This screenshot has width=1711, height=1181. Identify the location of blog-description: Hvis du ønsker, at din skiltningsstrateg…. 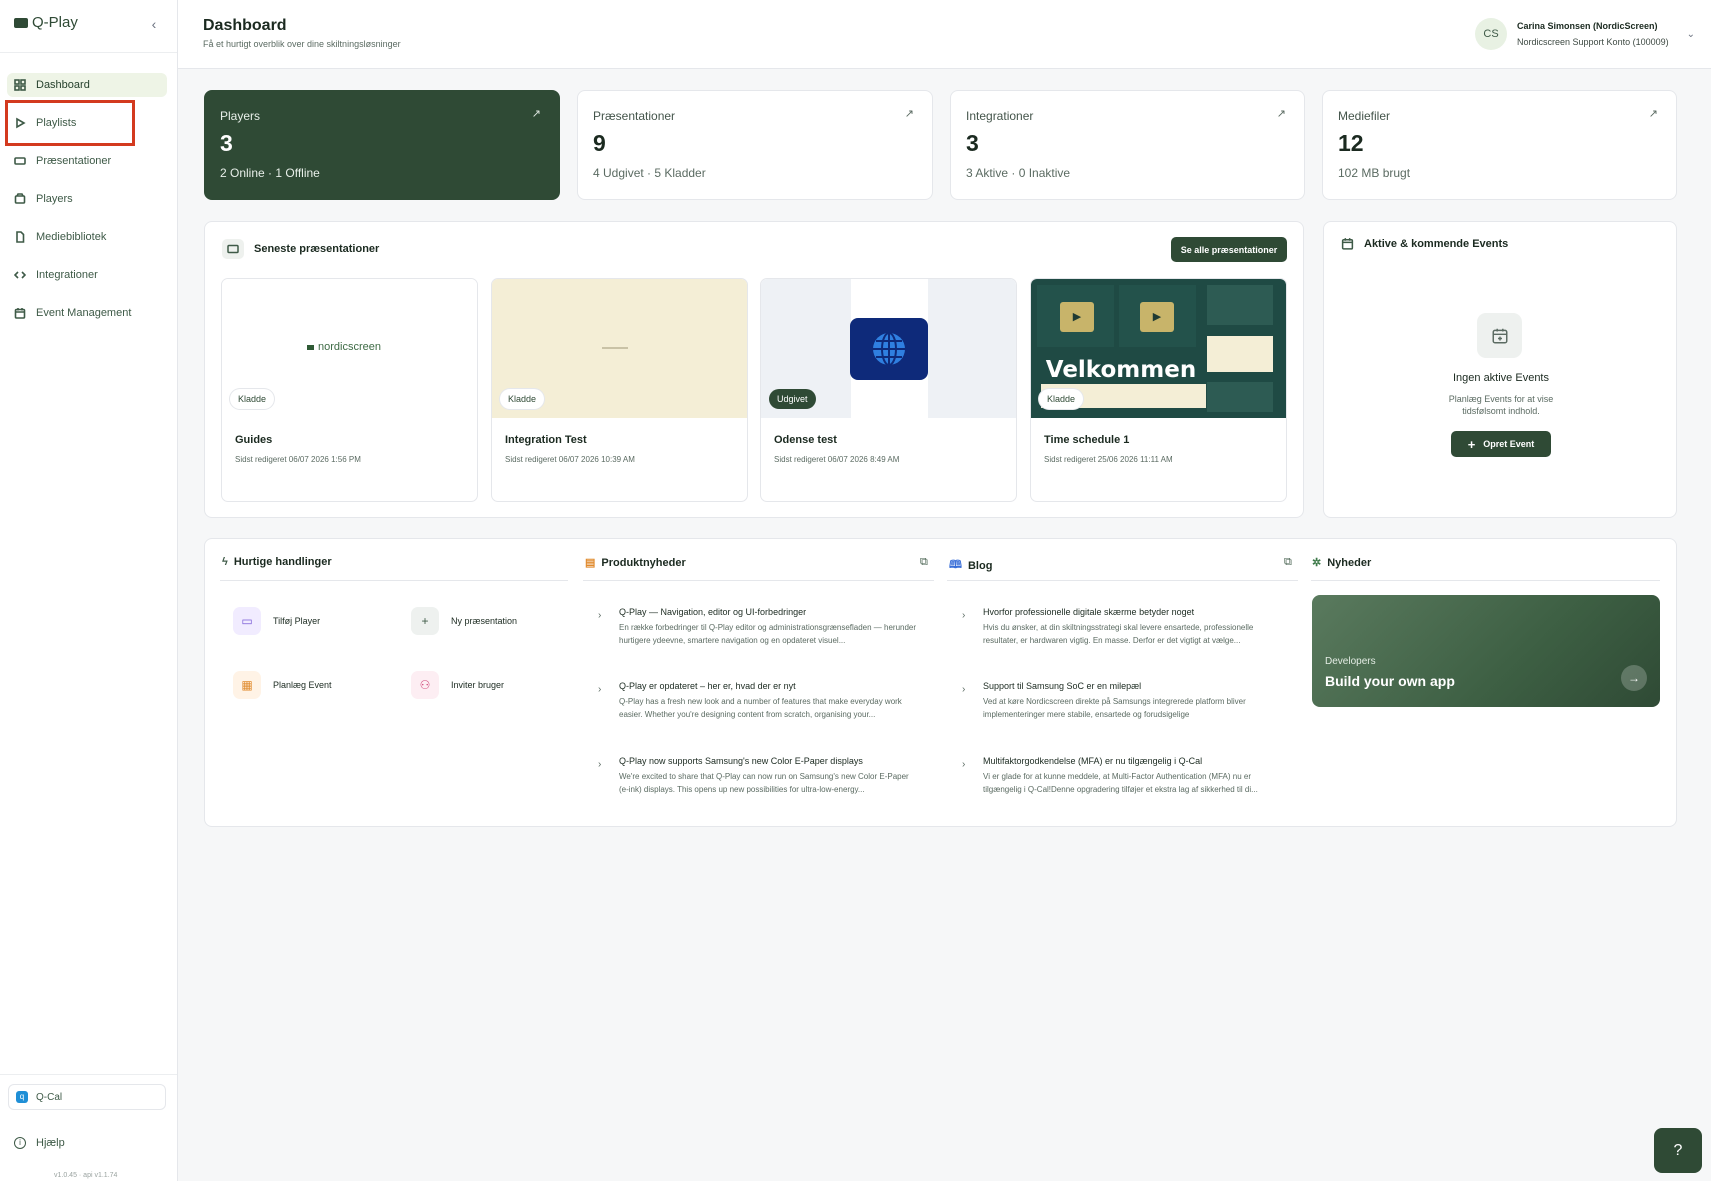
(1118, 634).